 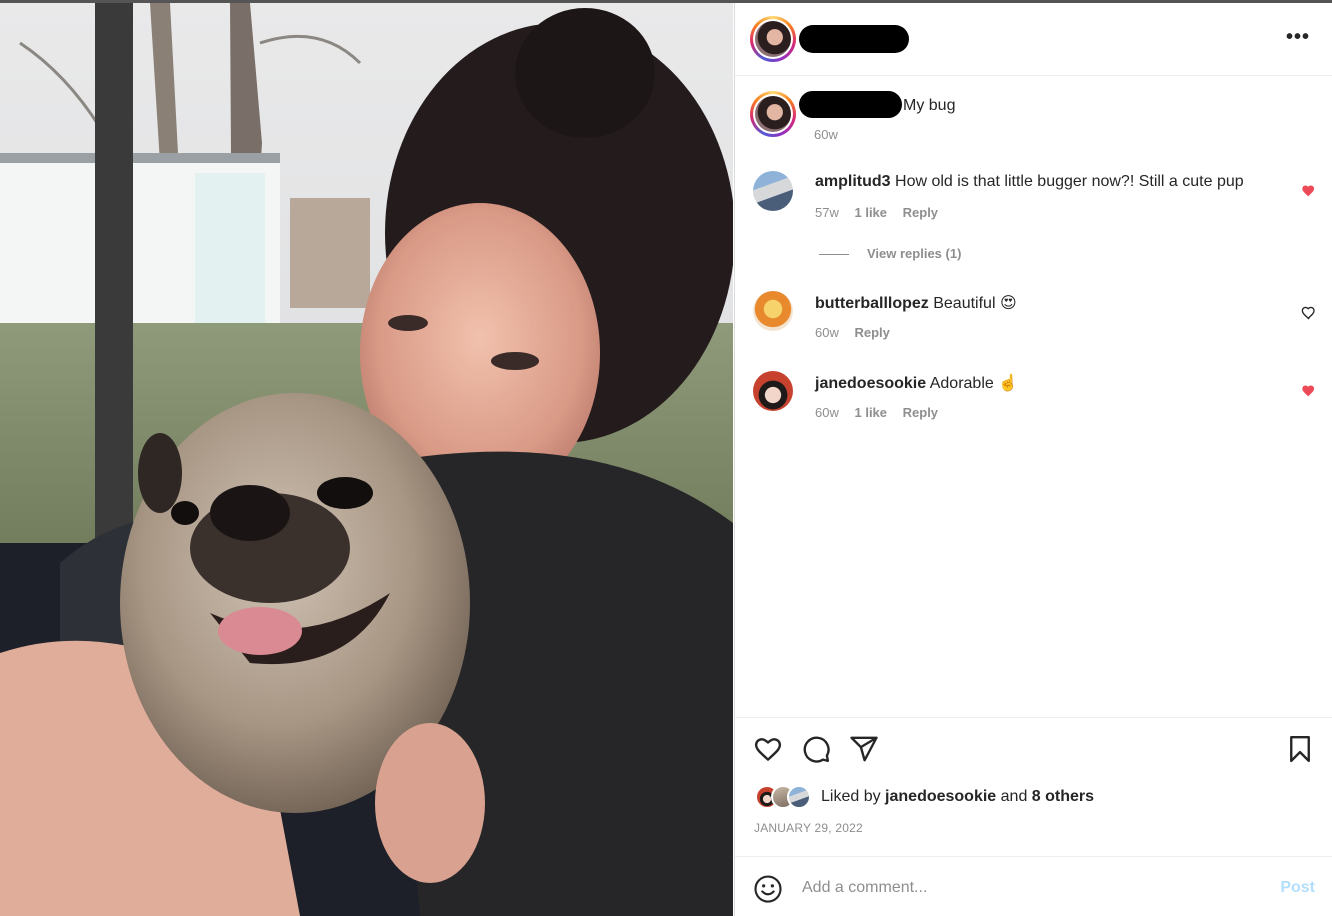 I want to click on view-replies-link: View replies (1), so click(x=890, y=253).